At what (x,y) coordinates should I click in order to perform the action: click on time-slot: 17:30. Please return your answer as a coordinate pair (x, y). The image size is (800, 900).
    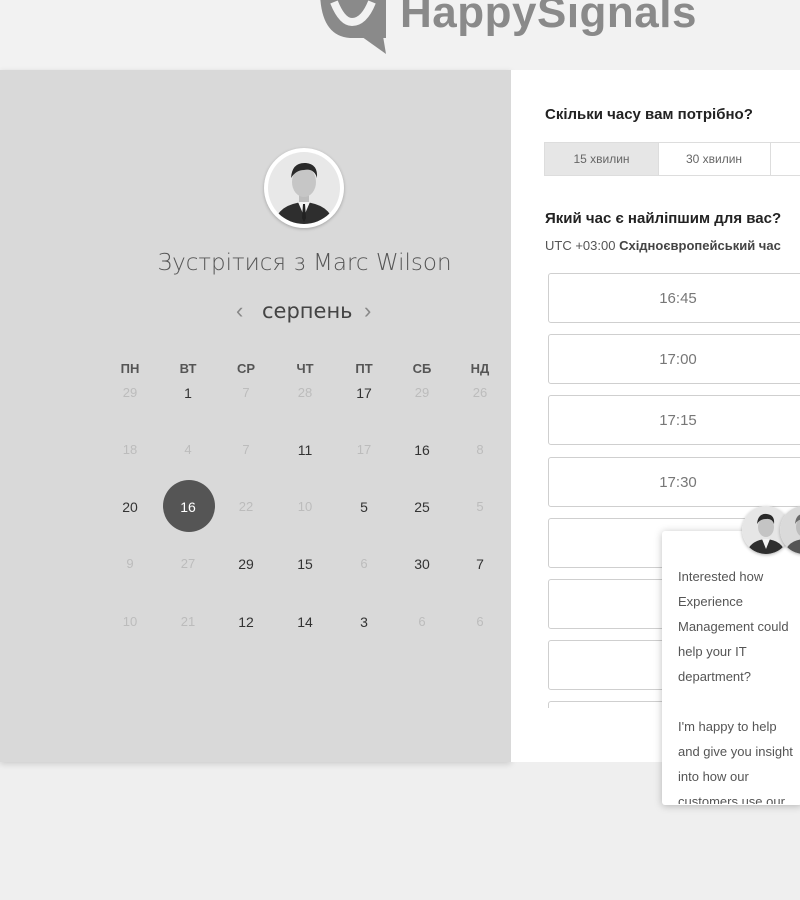
    Looking at the image, I should click on (674, 482).